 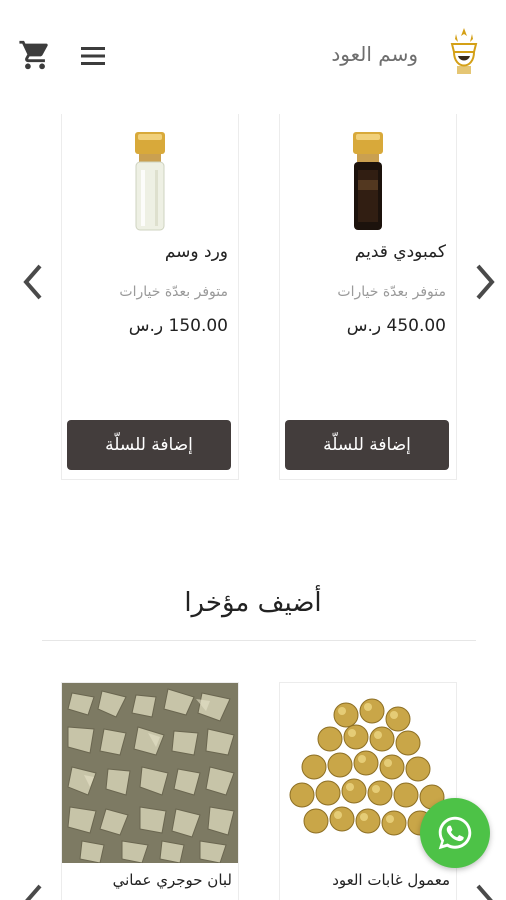 I want to click on brand-name: وسم العود, so click(x=374, y=54).